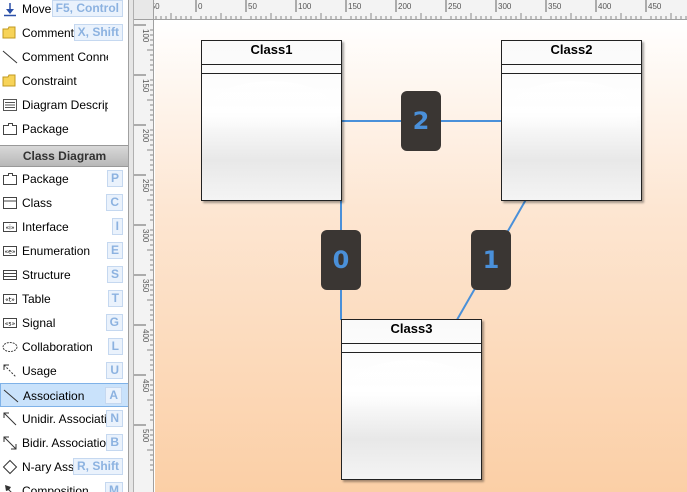 The width and height of the screenshot is (687, 492). What do you see at coordinates (115, 298) in the screenshot?
I see `shortcut-badge: T` at bounding box center [115, 298].